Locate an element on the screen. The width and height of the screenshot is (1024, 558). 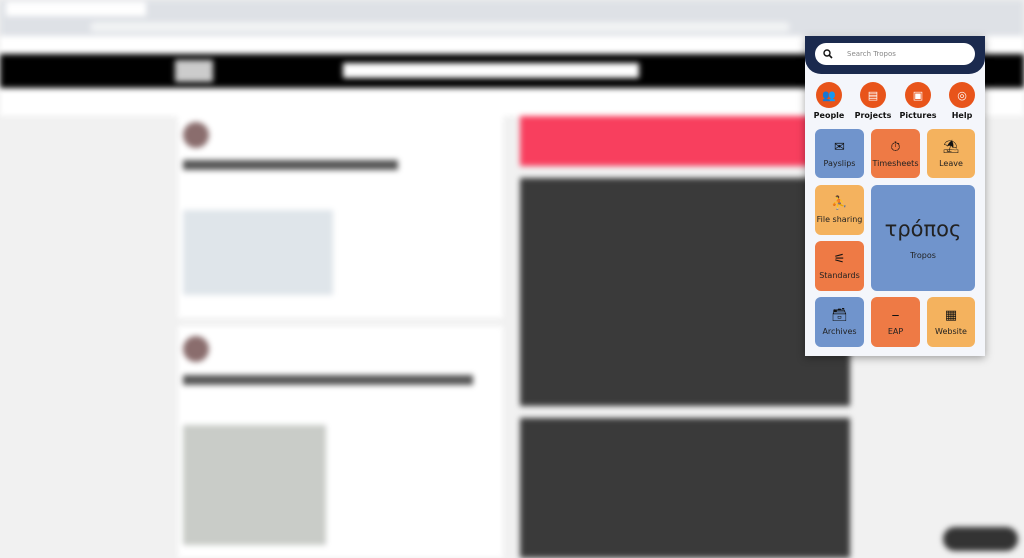
search-box is located at coordinates (895, 54).